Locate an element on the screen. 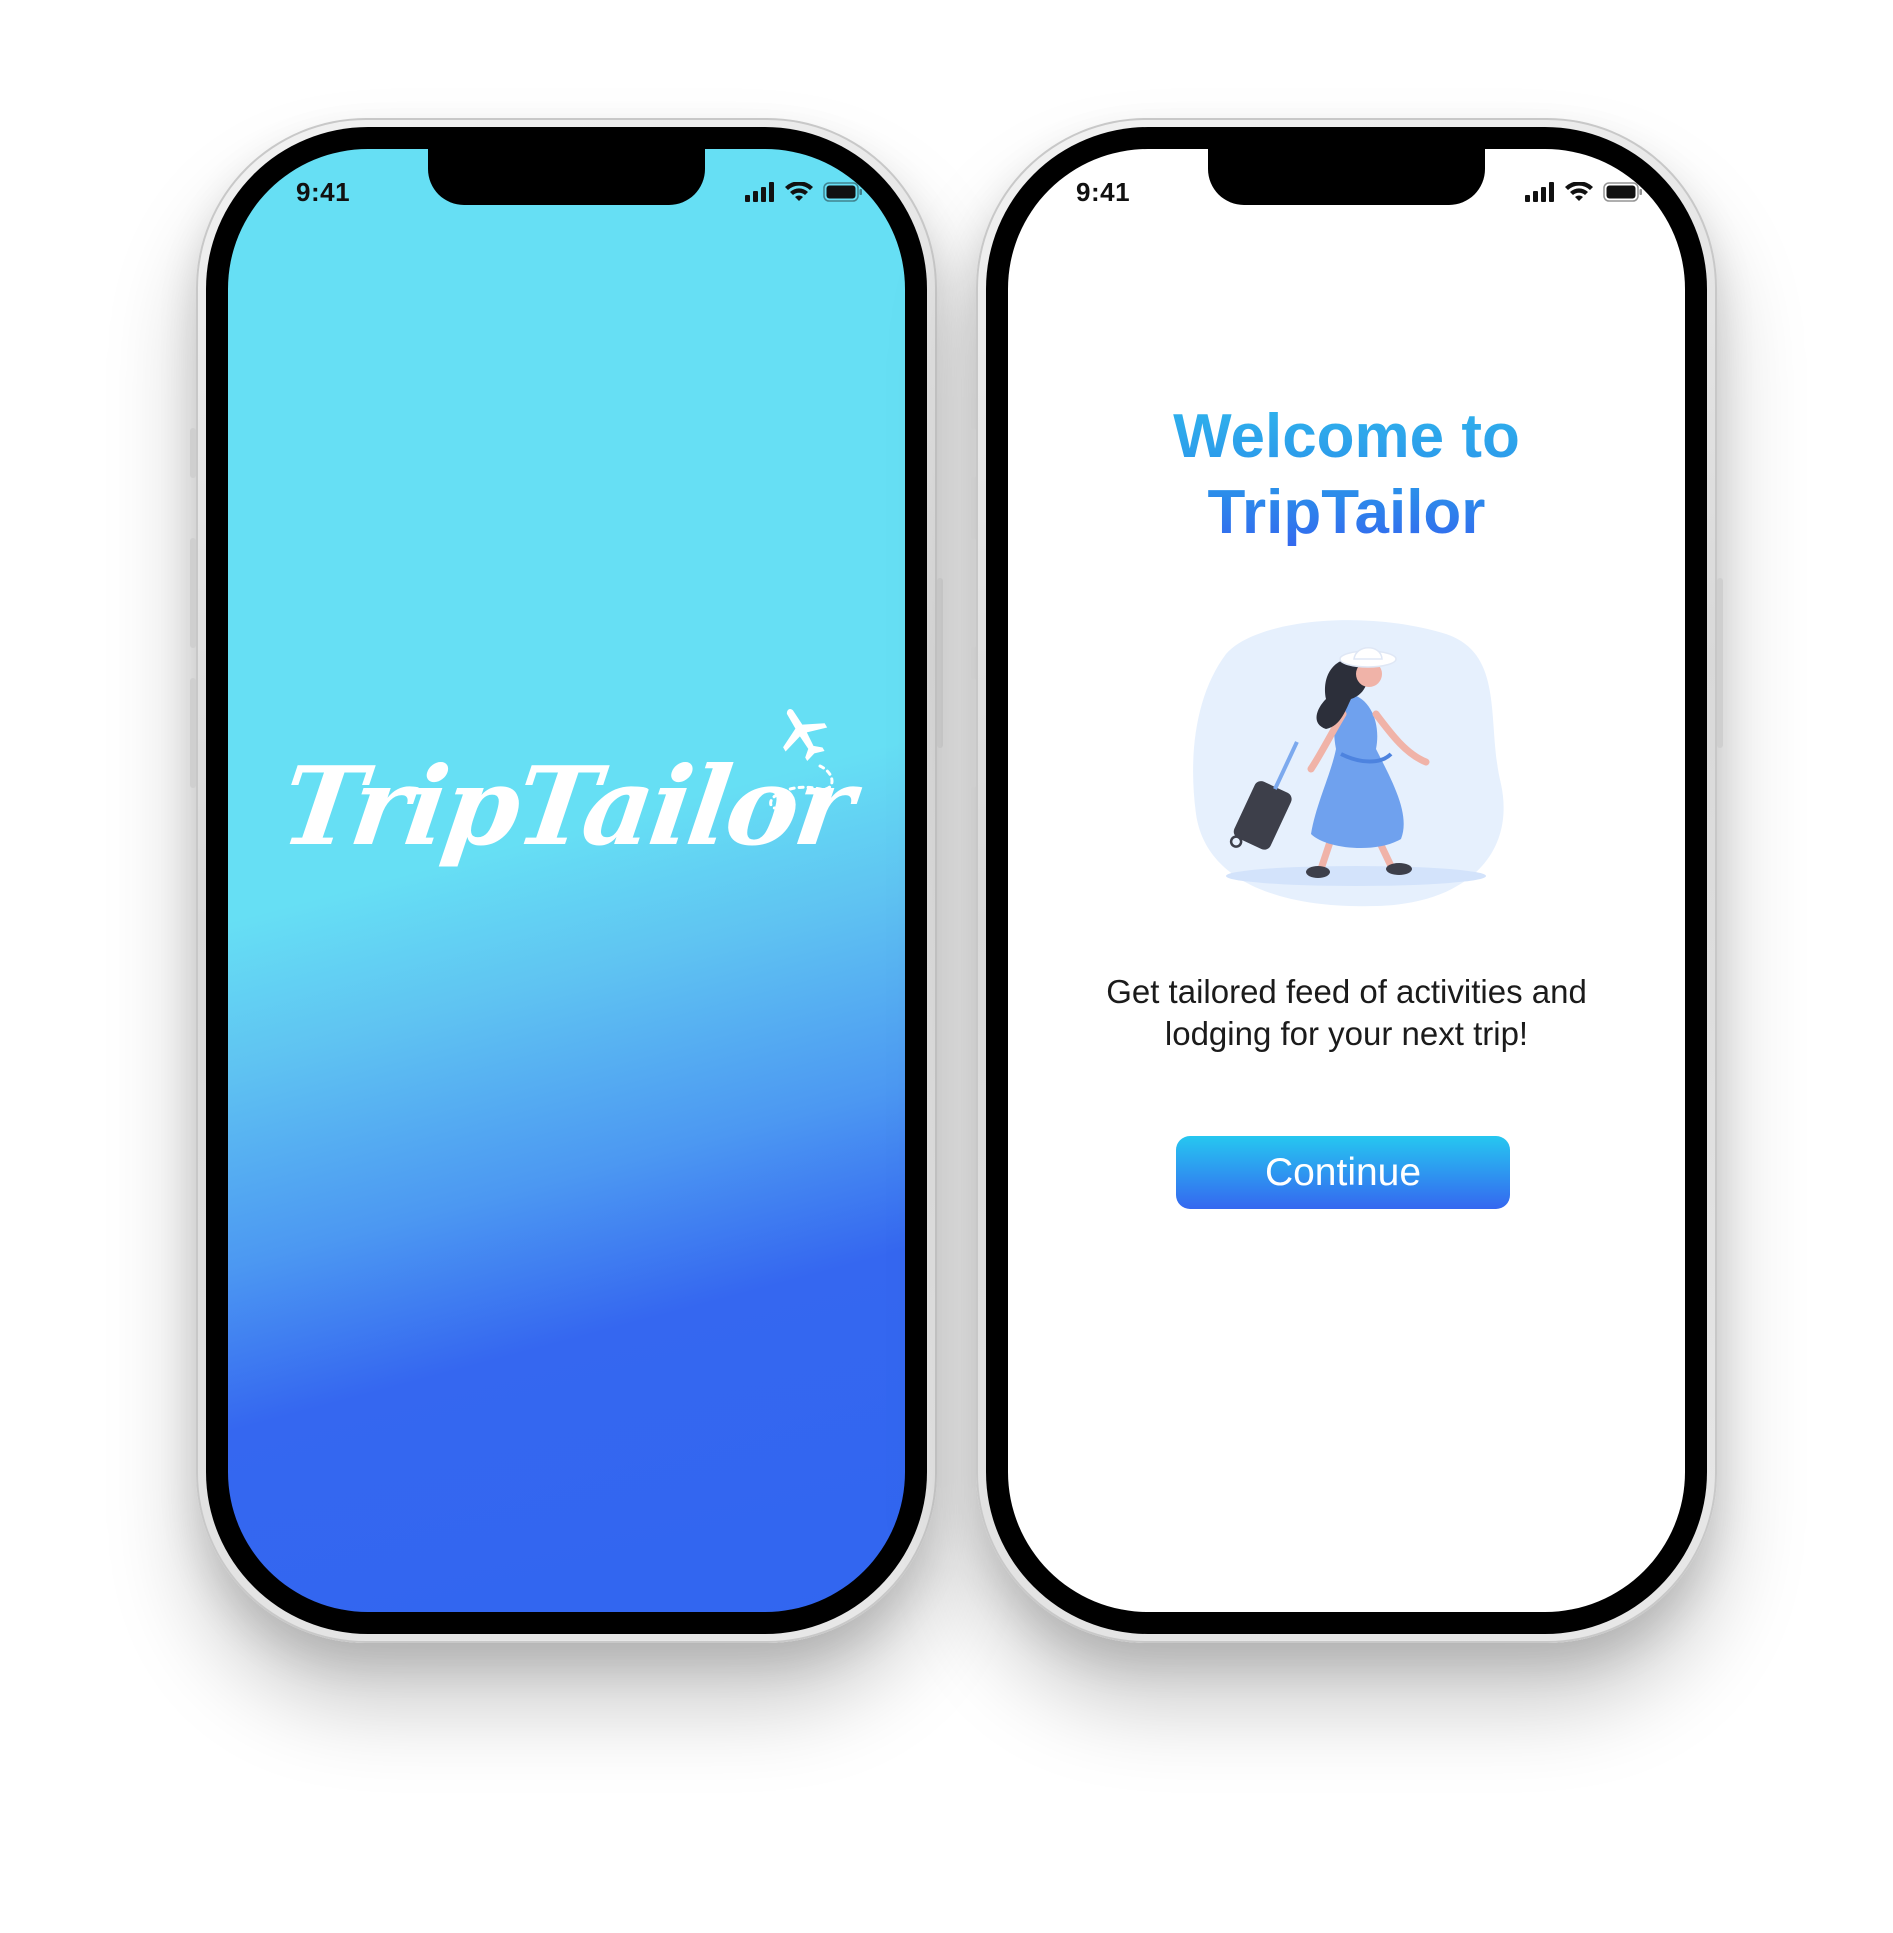 This screenshot has width=1893, height=1933. traveler-illustration is located at coordinates (1348, 763).